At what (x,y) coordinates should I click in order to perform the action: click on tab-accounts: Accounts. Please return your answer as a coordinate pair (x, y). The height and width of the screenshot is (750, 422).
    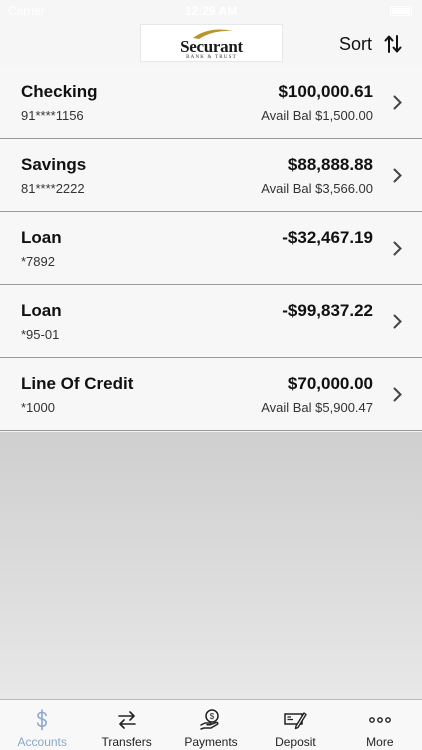
    Looking at the image, I should click on (42, 725).